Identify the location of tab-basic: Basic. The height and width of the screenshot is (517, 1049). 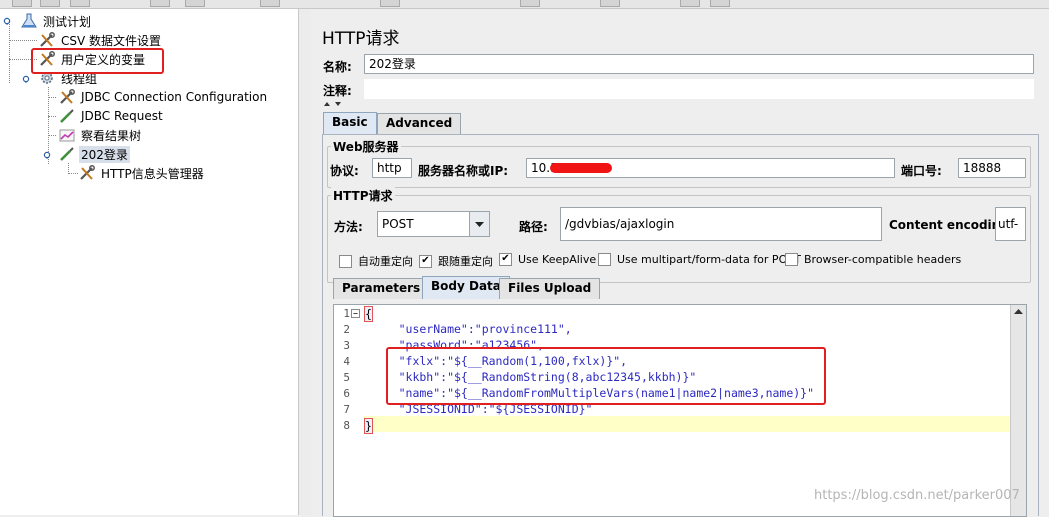
(350, 123).